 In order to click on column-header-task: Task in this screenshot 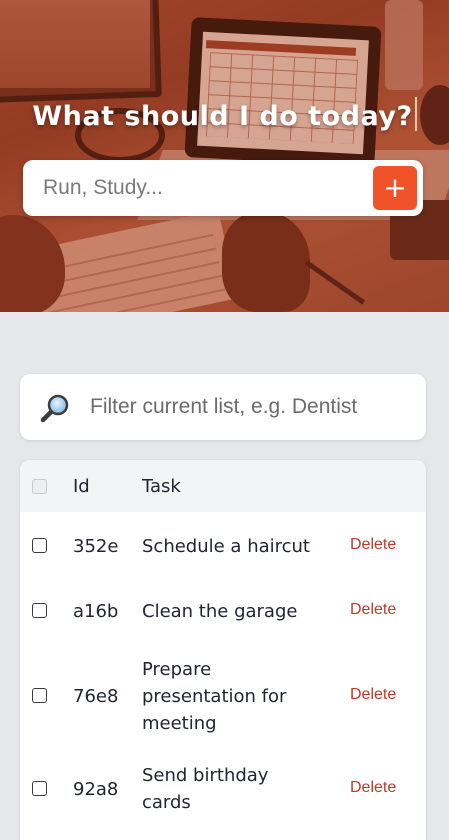, I will do `click(161, 486)`.